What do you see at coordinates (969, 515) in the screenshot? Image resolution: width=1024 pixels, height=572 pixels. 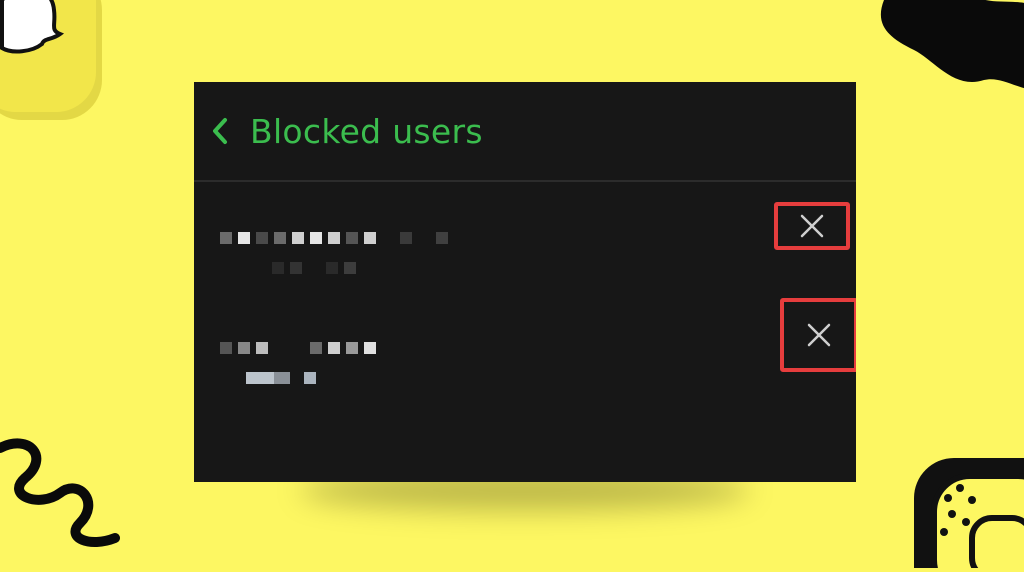 I see `snapcode-decoration` at bounding box center [969, 515].